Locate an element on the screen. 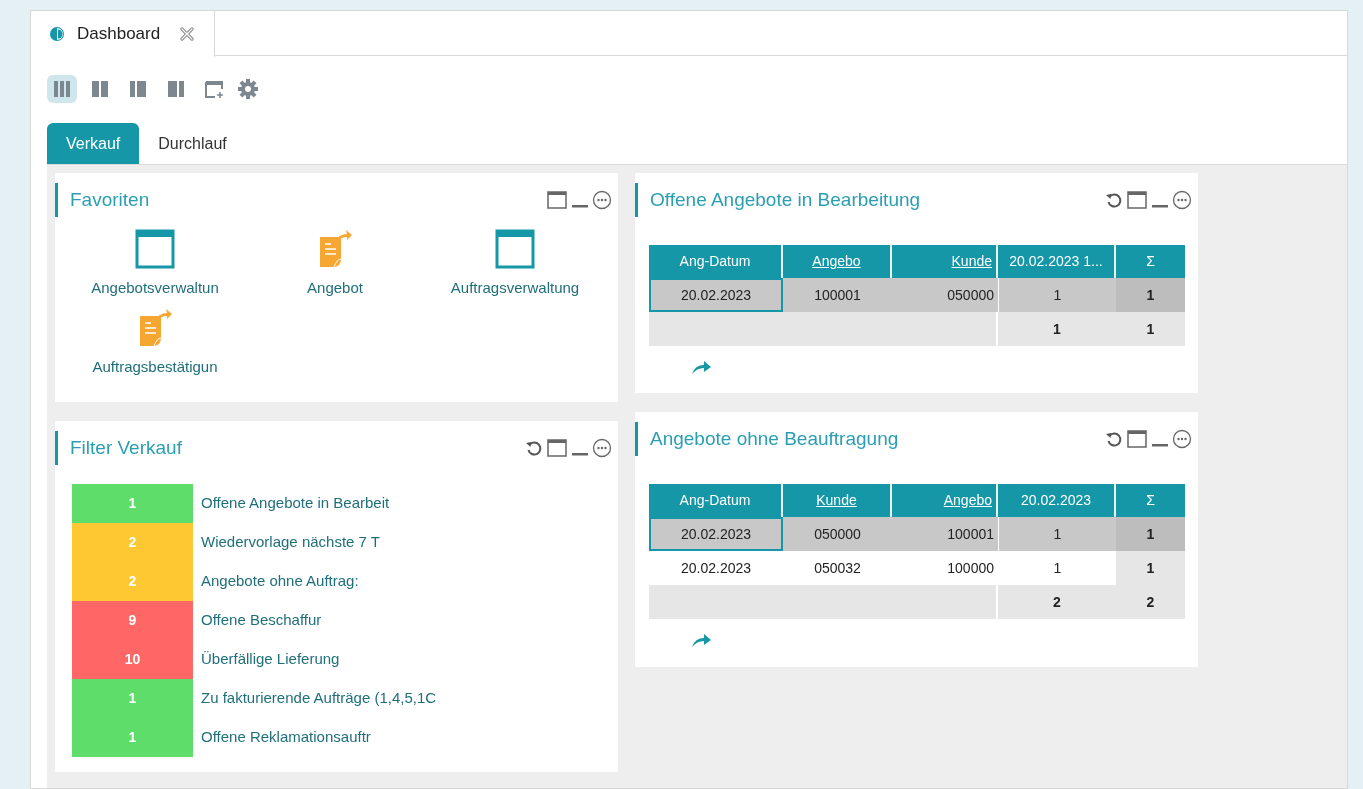 Image resolution: width=1363 pixels, height=789 pixels. table-row: 20.02.2023 100001 050000 1 1 is located at coordinates (917, 295).